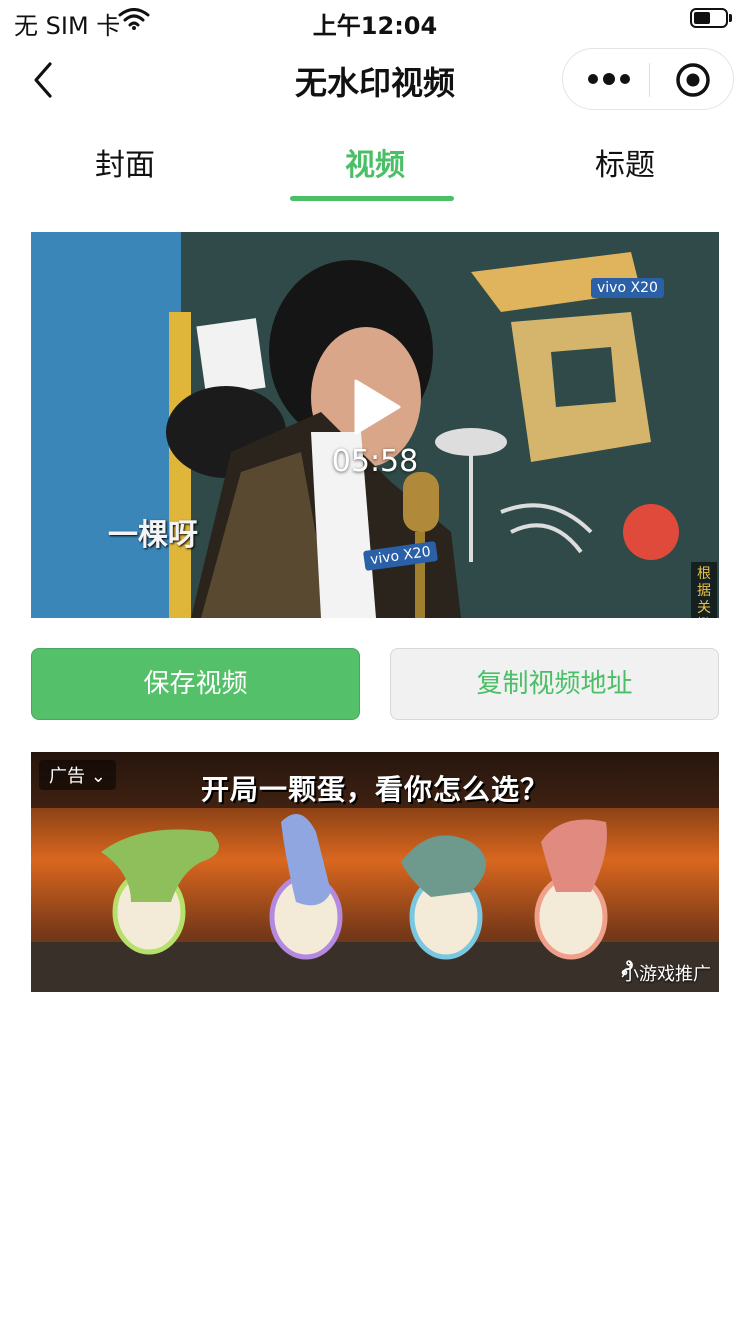 The width and height of the screenshot is (750, 1334). What do you see at coordinates (554, 684) in the screenshot?
I see `copy-video-url-button: 复制视频地址` at bounding box center [554, 684].